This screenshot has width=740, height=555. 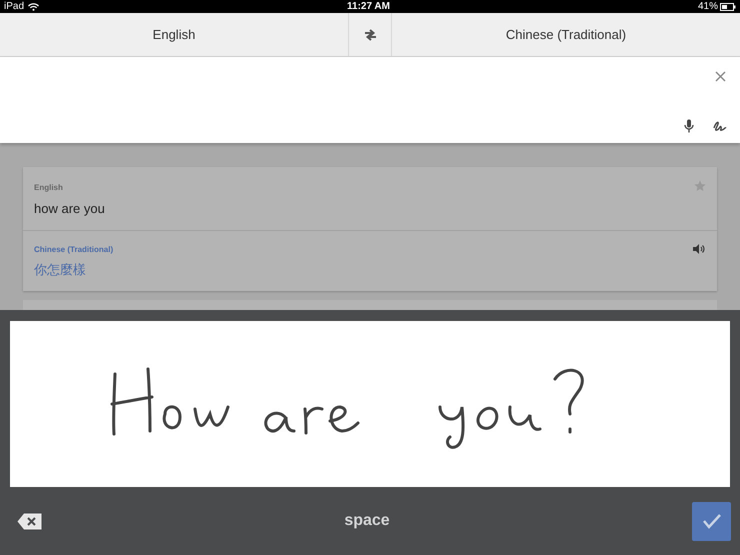 I want to click on source-language-label: English, so click(x=48, y=188).